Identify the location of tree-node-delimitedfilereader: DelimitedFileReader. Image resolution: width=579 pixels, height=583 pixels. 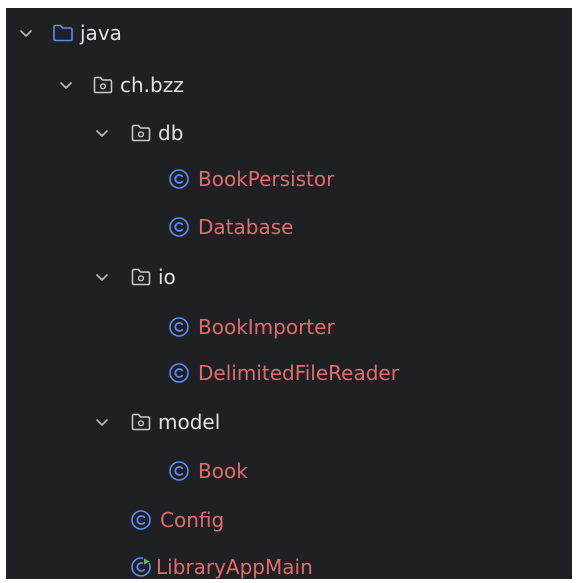
(289, 373).